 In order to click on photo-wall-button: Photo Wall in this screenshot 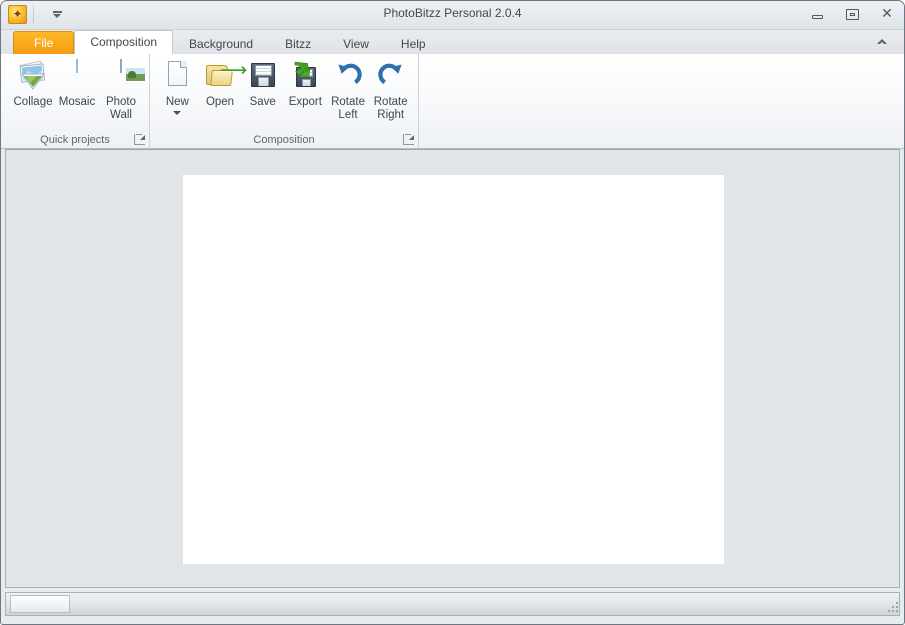, I will do `click(122, 89)`.